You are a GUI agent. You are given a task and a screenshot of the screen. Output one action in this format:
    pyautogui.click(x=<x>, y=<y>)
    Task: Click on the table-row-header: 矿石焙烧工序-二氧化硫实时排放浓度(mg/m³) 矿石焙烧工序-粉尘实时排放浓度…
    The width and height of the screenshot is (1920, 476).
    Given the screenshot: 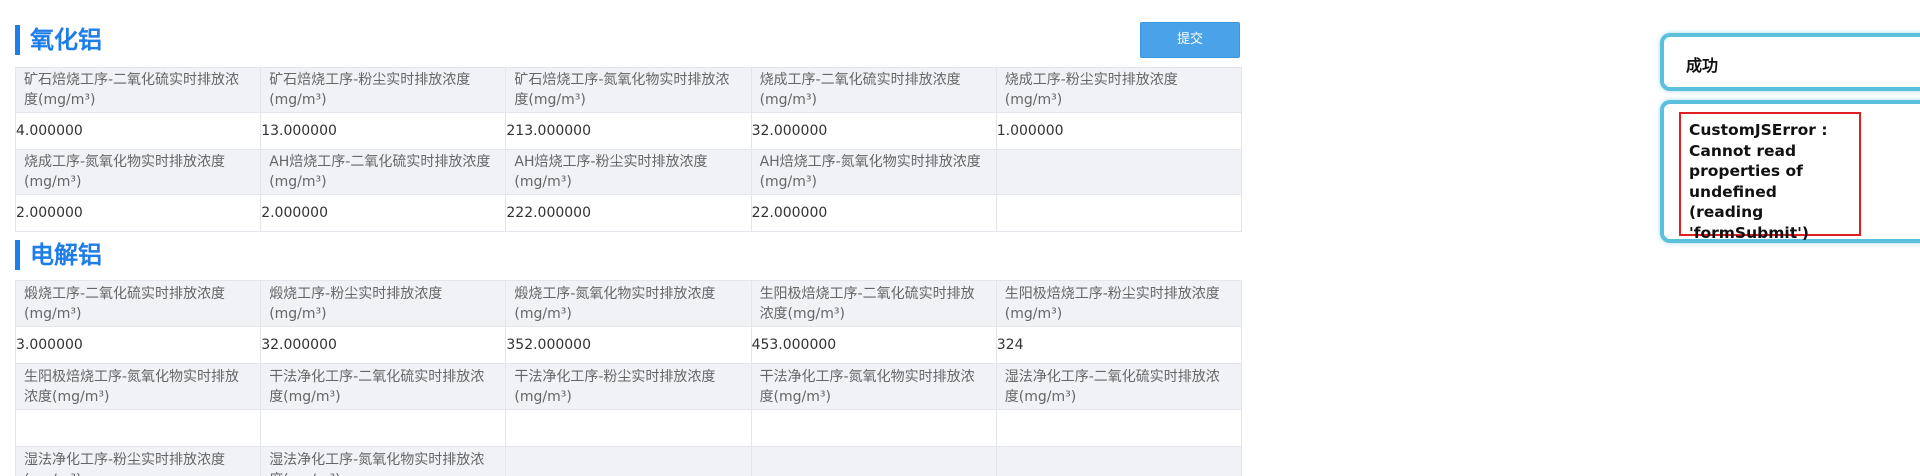 What is the action you would take?
    pyautogui.click(x=628, y=90)
    